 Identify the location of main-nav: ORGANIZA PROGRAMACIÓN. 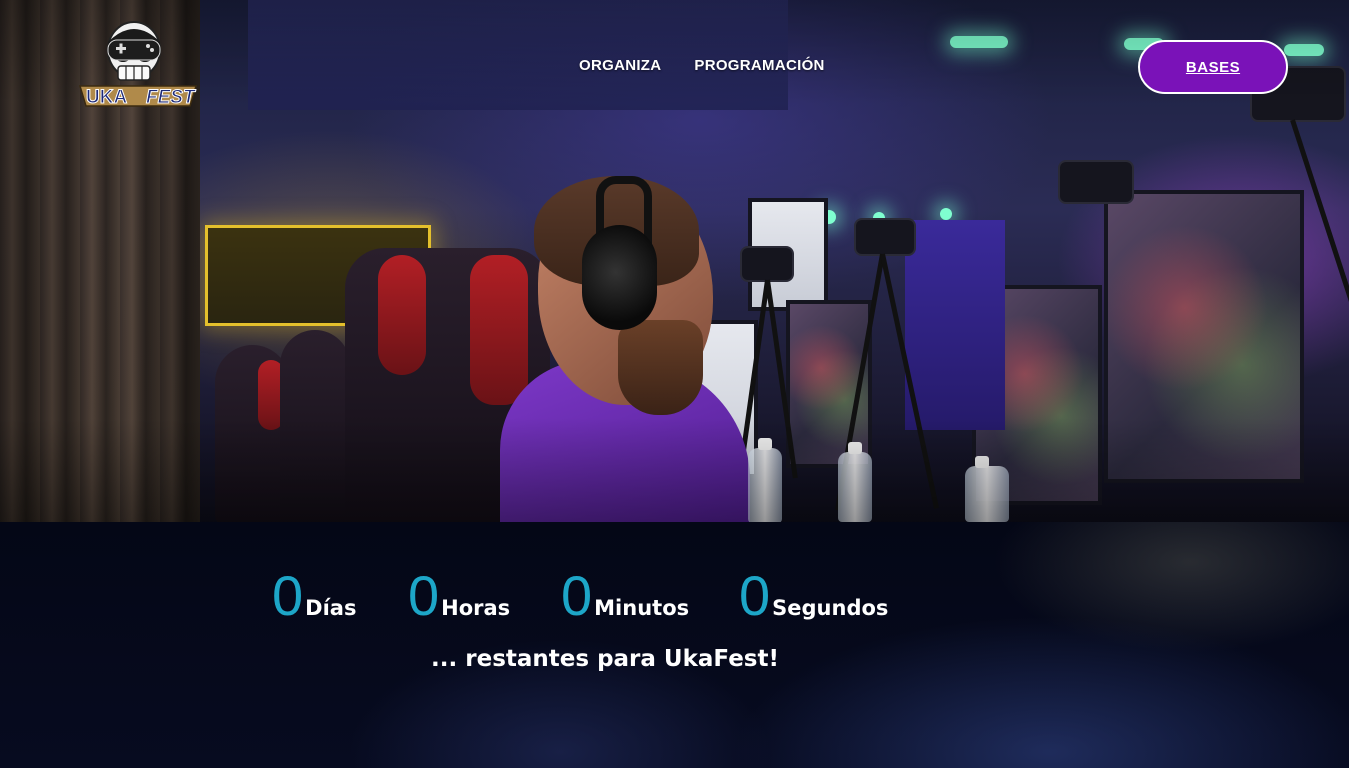
(702, 65).